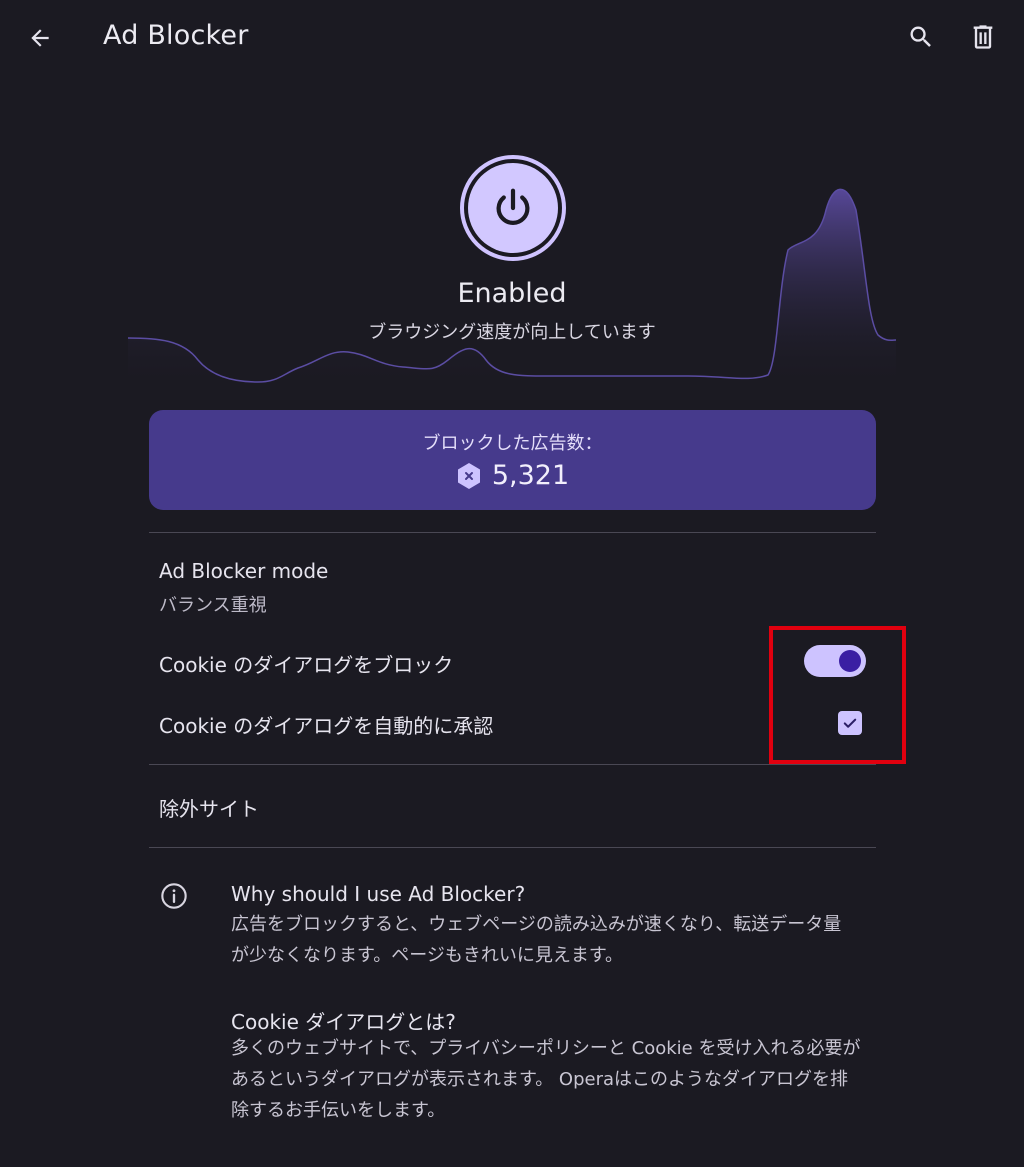 The width and height of the screenshot is (1024, 1167). I want to click on power-toggle-button, so click(513, 208).